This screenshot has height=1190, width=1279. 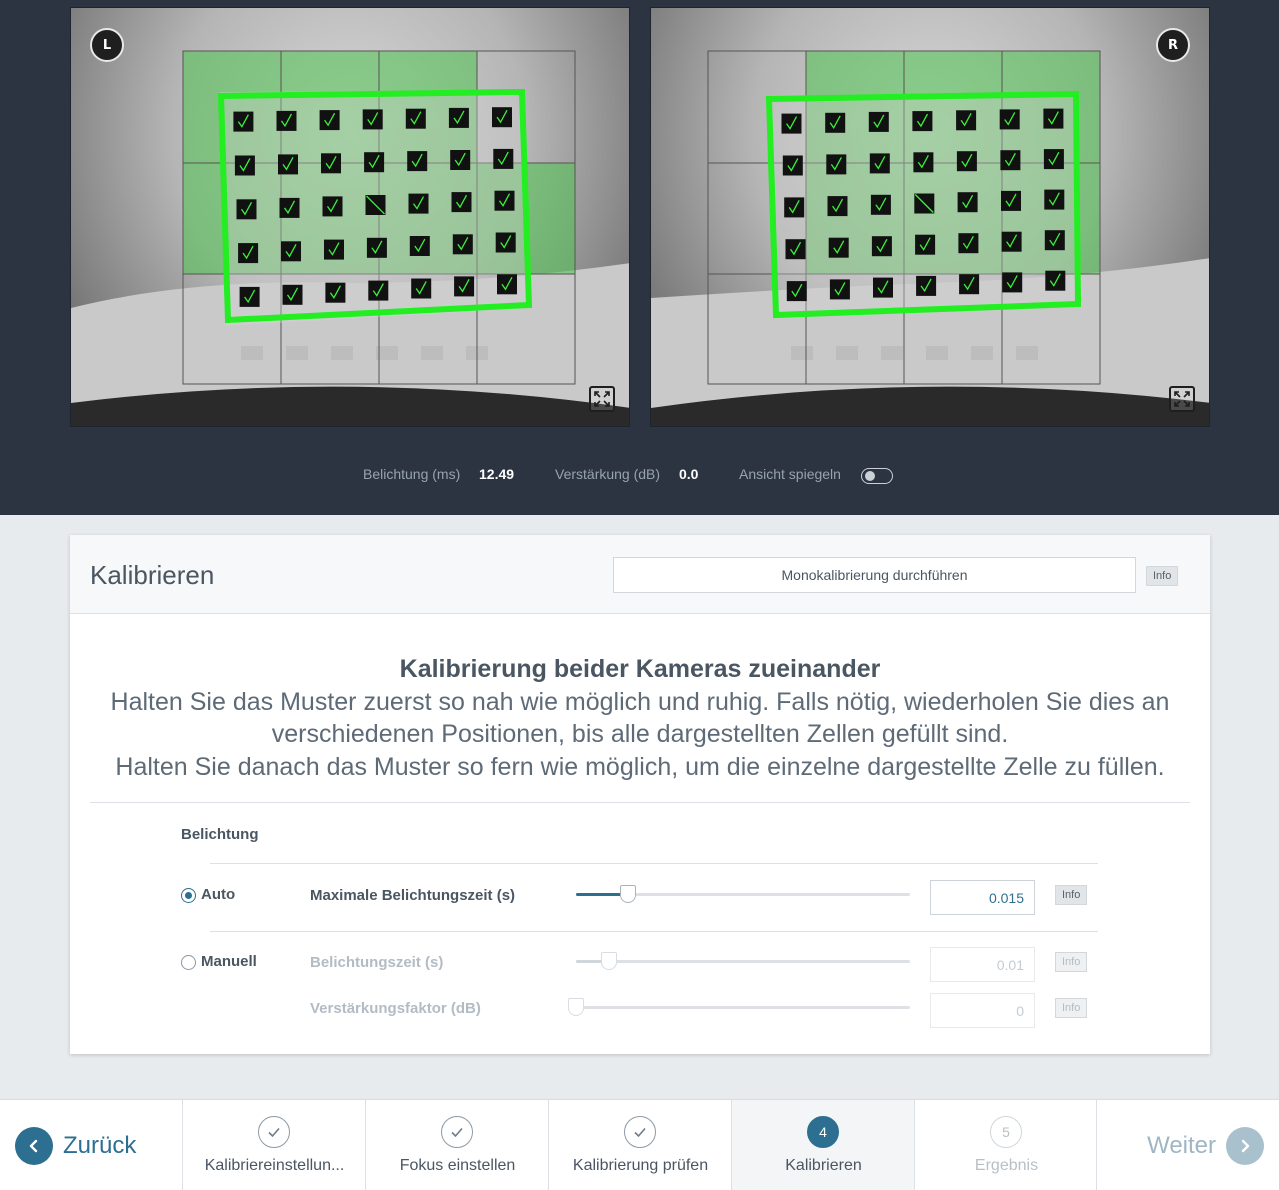 What do you see at coordinates (1245, 1145) in the screenshot?
I see `chevron-right-icon` at bounding box center [1245, 1145].